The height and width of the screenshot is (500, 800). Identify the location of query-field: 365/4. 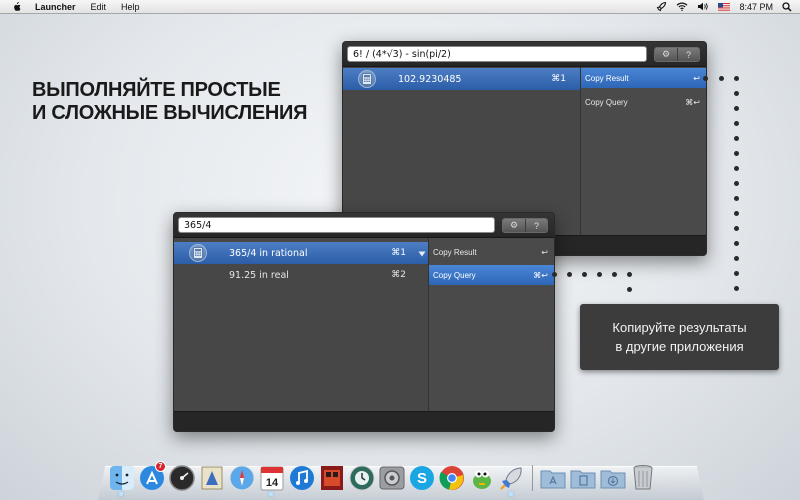
(336, 225).